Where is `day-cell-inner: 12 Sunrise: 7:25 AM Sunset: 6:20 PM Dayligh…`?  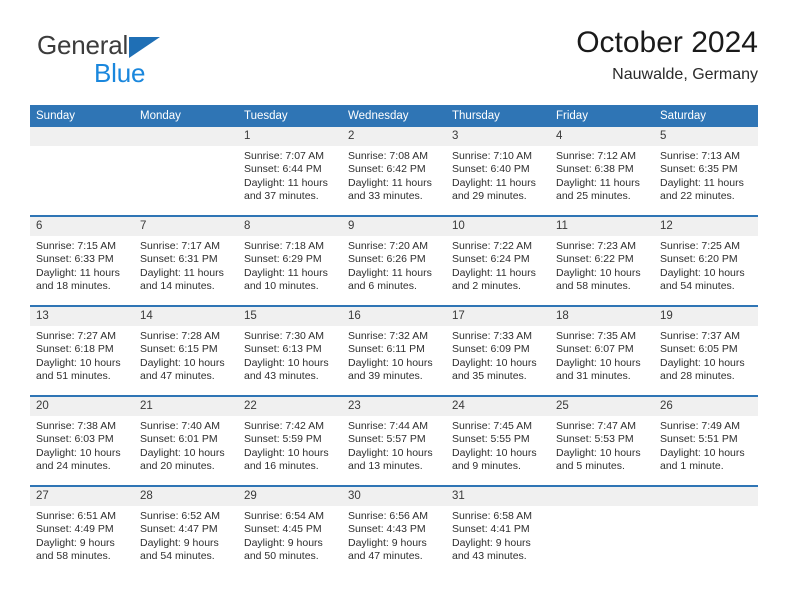 day-cell-inner: 12 Sunrise: 7:25 AM Sunset: 6:20 PM Dayligh… is located at coordinates (706, 261).